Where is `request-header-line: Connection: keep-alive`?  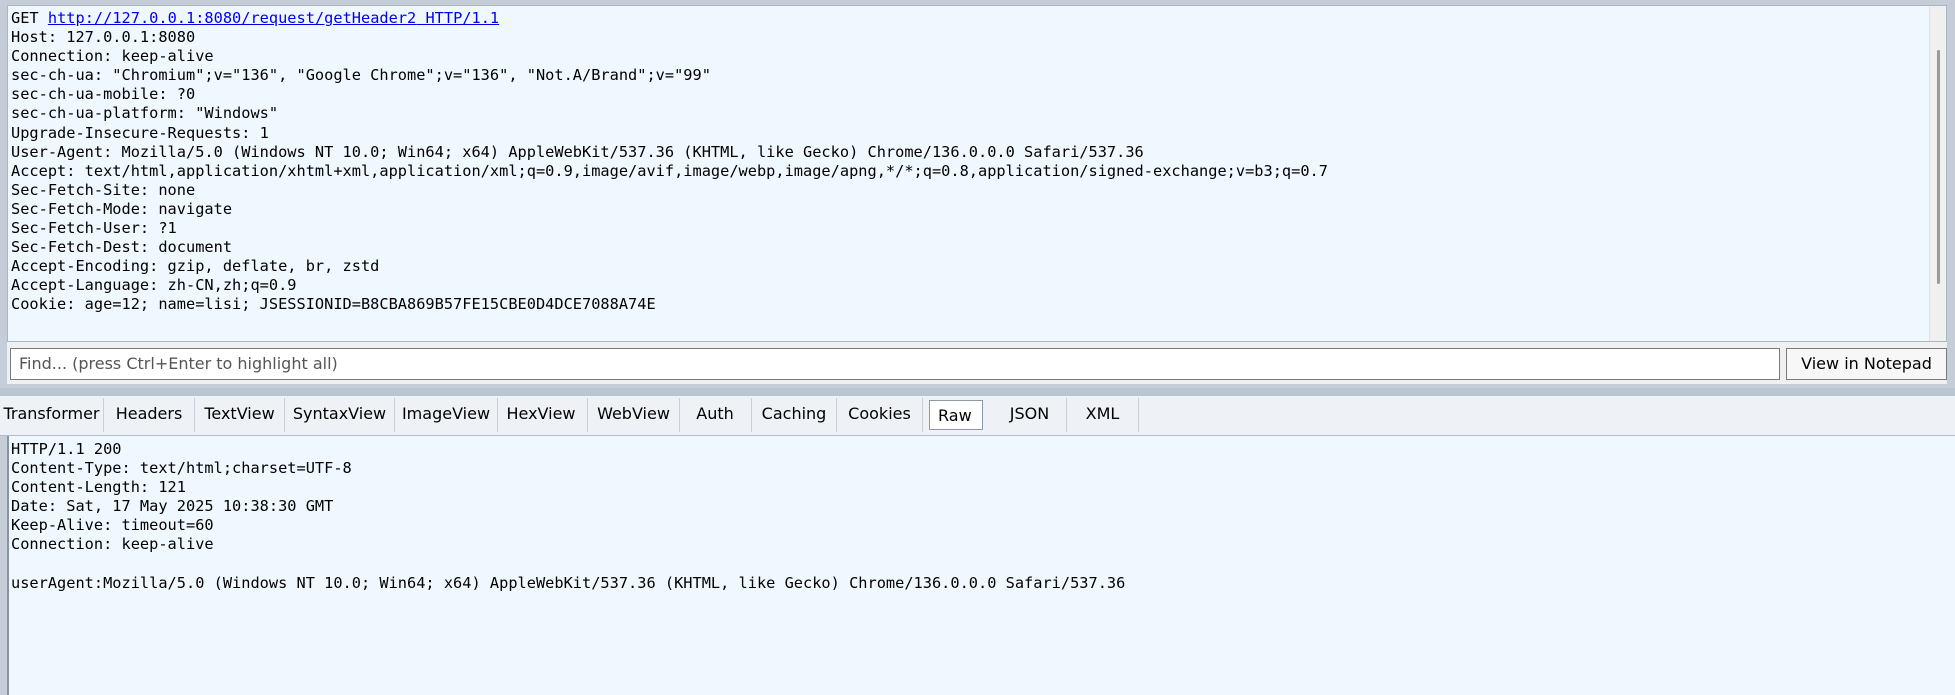 request-header-line: Connection: keep-alive is located at coordinates (112, 56).